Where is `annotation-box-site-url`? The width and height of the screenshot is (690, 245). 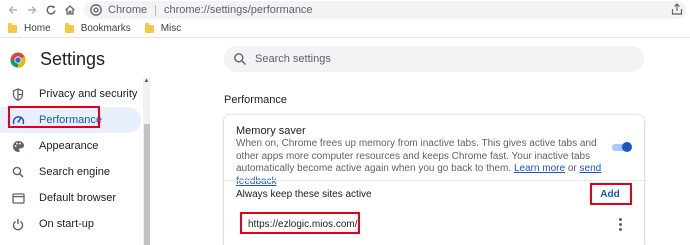 annotation-box-site-url is located at coordinates (300, 223).